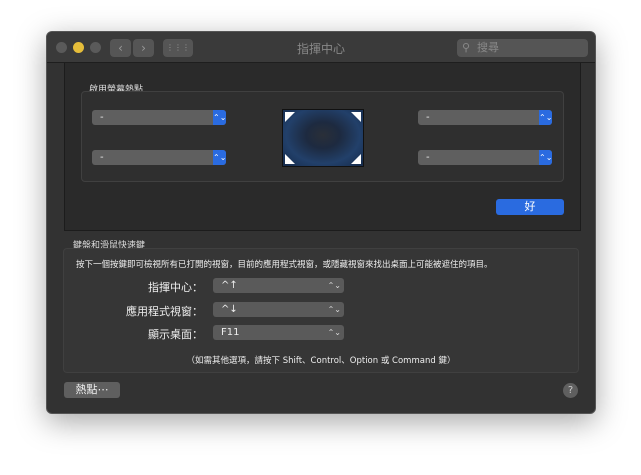 The image size is (641, 475). What do you see at coordinates (466, 47) in the screenshot?
I see `search-icon: ⚲` at bounding box center [466, 47].